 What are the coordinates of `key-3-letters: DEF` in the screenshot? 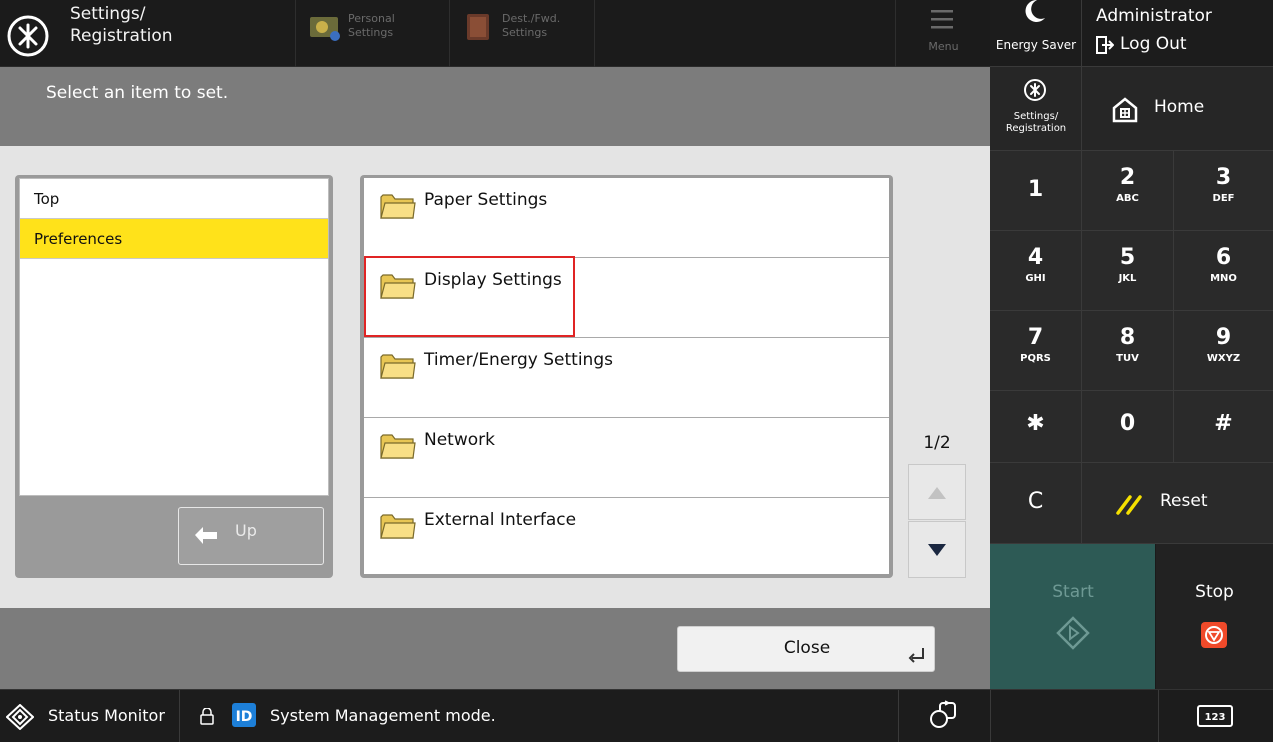 It's located at (1223, 198).